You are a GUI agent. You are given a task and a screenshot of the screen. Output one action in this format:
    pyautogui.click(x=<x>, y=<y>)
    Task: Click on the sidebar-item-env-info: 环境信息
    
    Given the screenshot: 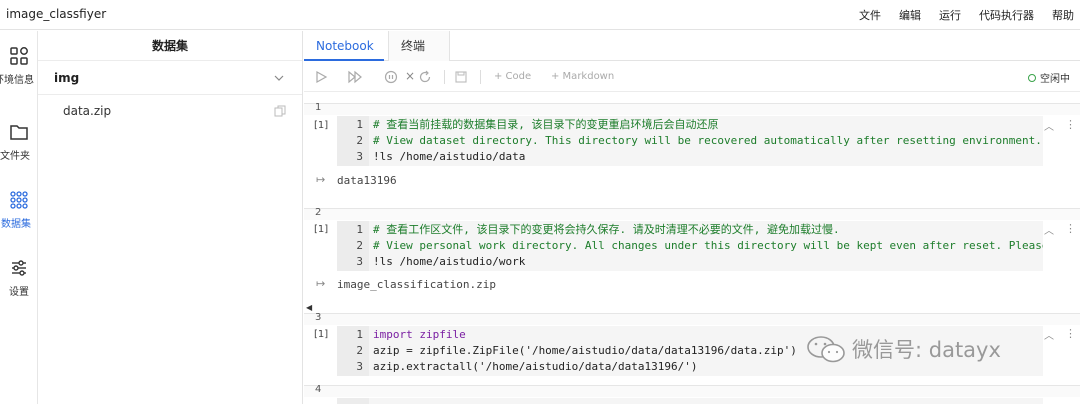 What is the action you would take?
    pyautogui.click(x=18, y=60)
    